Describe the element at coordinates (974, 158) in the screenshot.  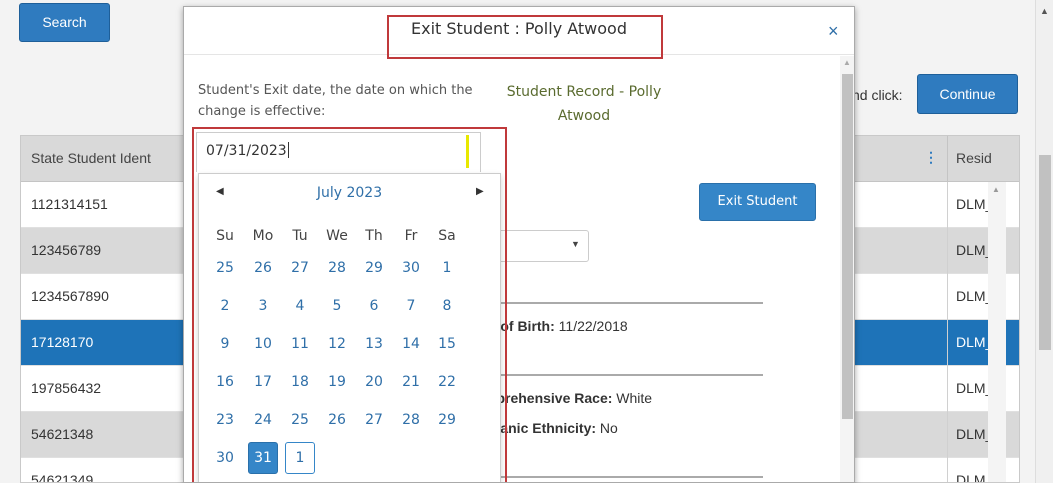
I see `column-header-resid: Resid` at that location.